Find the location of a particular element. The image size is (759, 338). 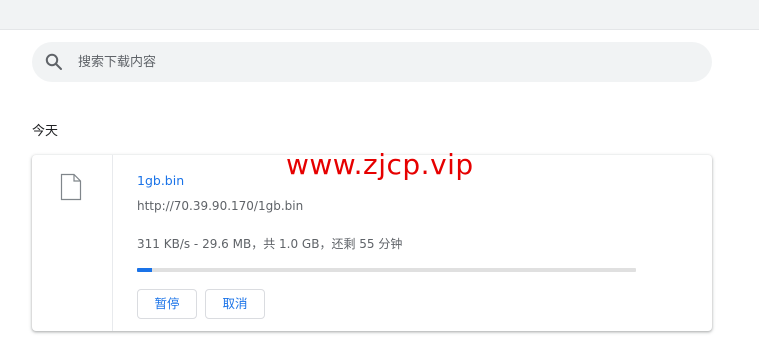

pause-button: 暂停 is located at coordinates (167, 304).